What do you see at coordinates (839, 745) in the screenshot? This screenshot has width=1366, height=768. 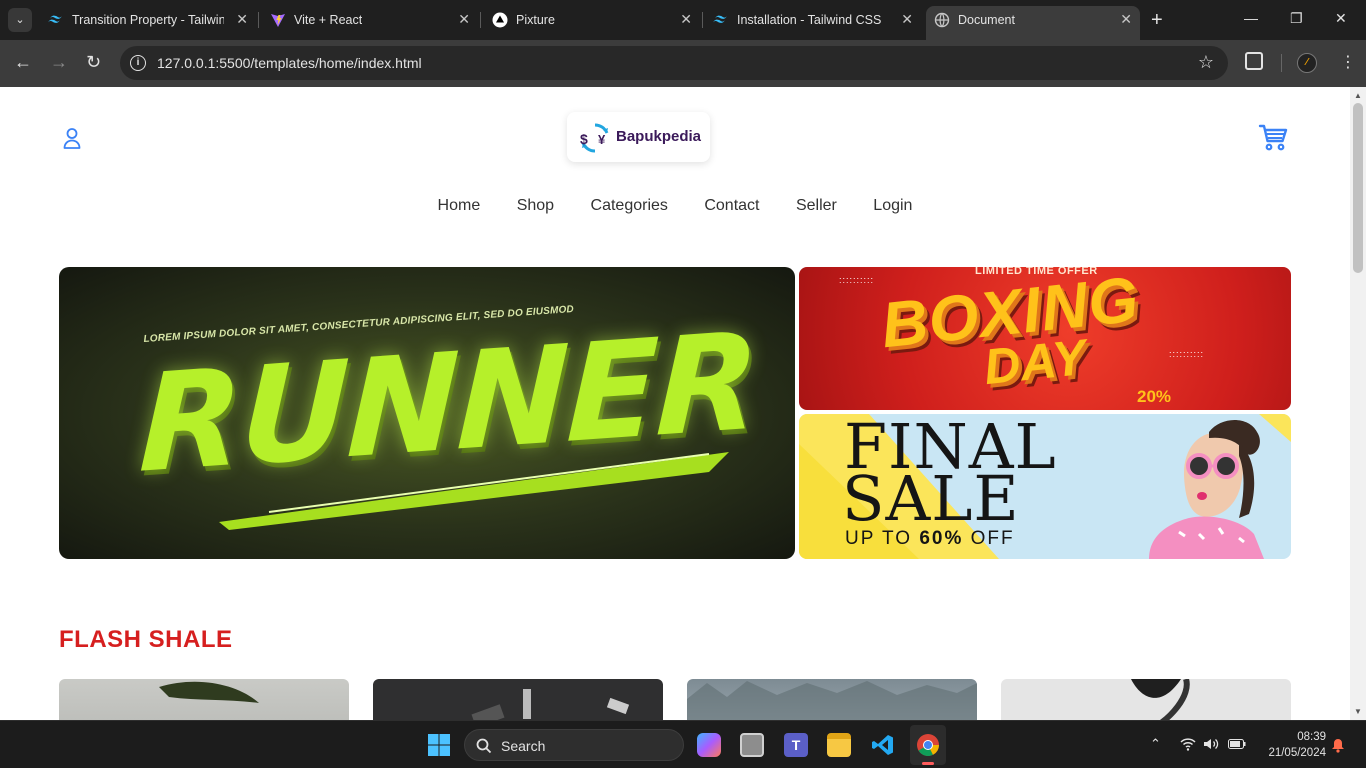 I see `file-explorer-icon` at bounding box center [839, 745].